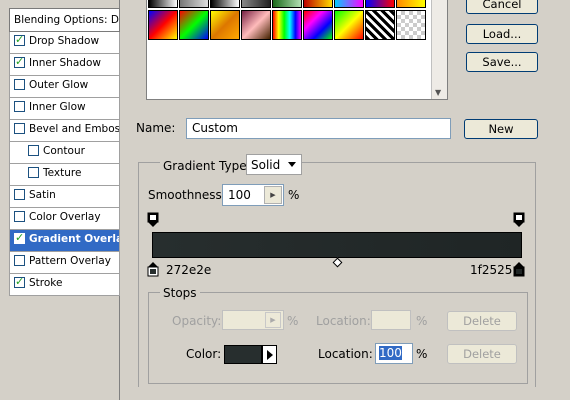  Describe the element at coordinates (156, 128) in the screenshot. I see `name-label: Name:` at that location.